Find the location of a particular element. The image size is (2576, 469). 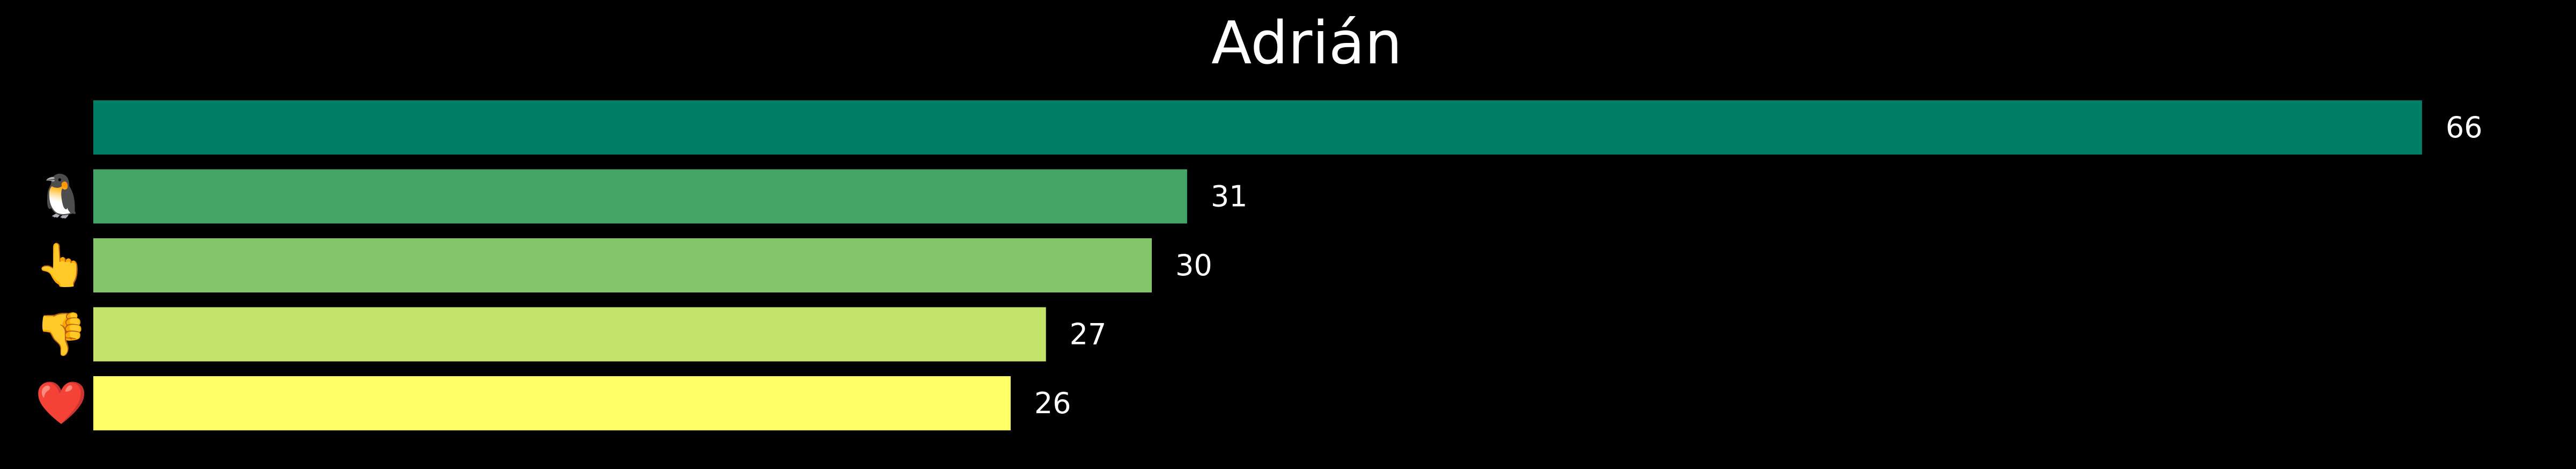

penguin-icon: 🐧 is located at coordinates (61, 196).